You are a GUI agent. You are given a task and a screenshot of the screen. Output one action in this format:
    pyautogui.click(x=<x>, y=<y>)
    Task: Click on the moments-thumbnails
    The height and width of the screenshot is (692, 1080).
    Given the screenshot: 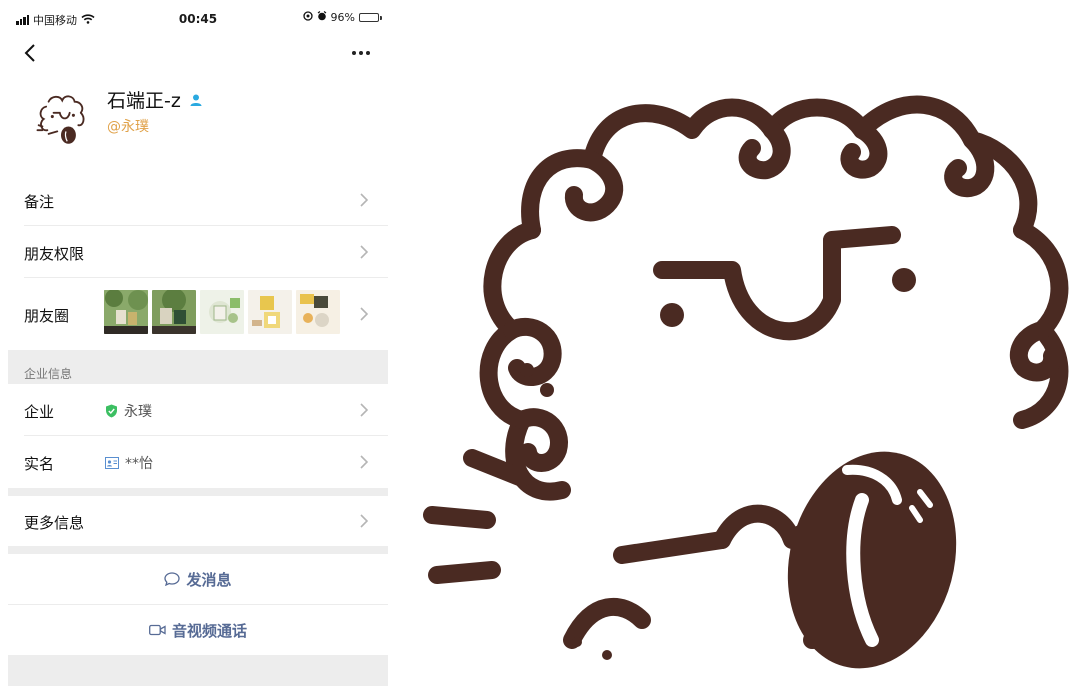 What is the action you would take?
    pyautogui.click(x=222, y=312)
    